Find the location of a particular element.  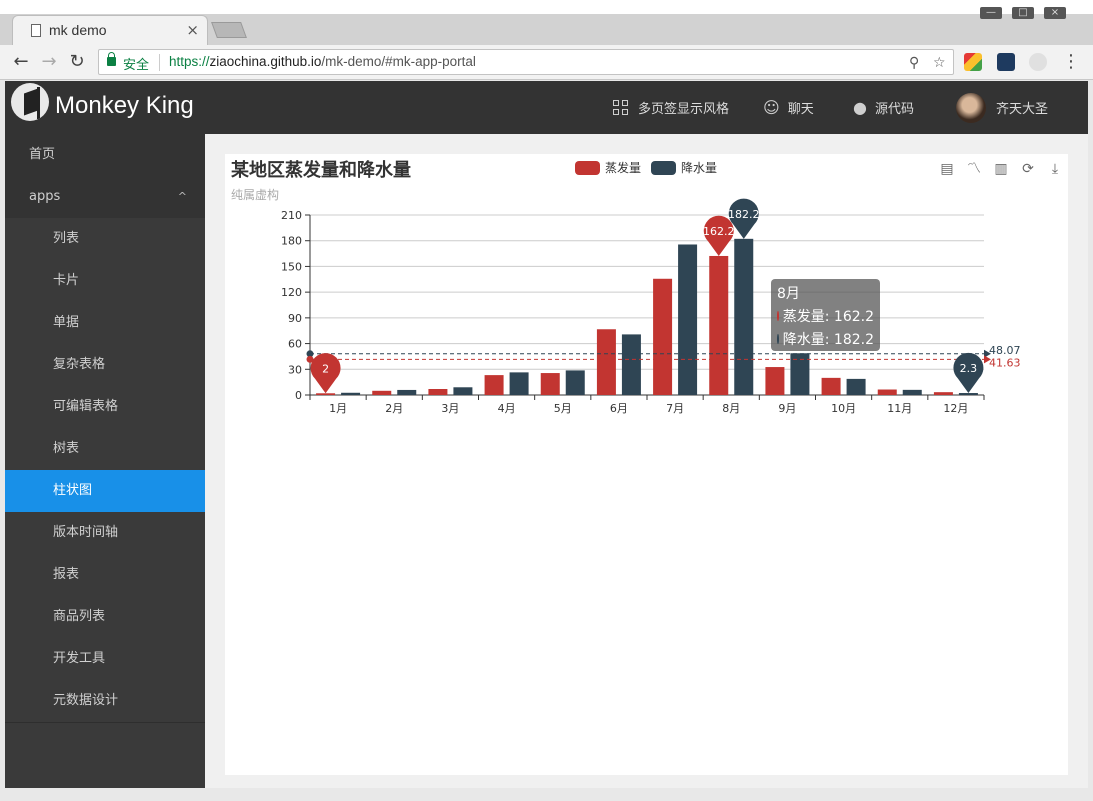

y-tick-label: 150 is located at coordinates (291, 266).